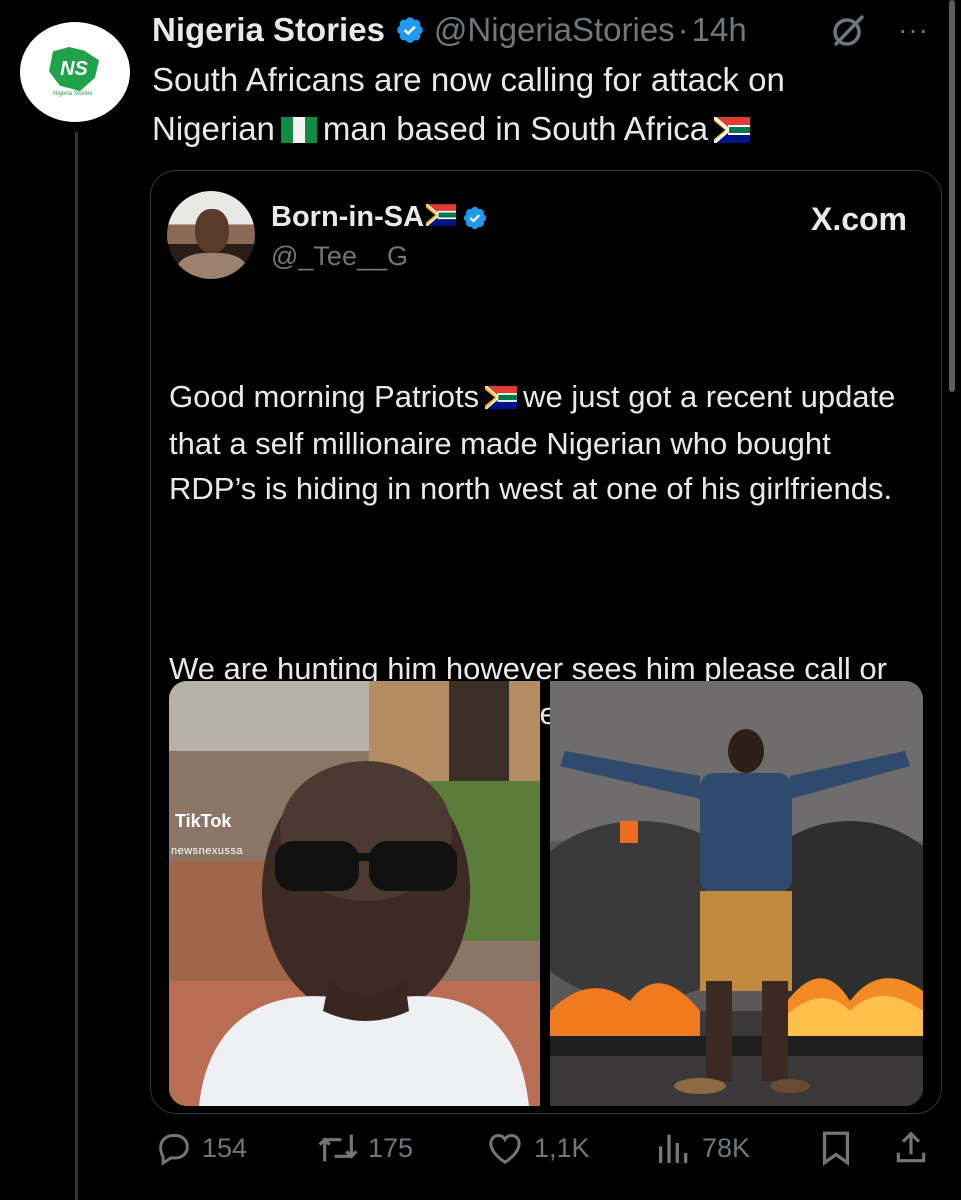  I want to click on reply-button: 154, so click(200, 1148).